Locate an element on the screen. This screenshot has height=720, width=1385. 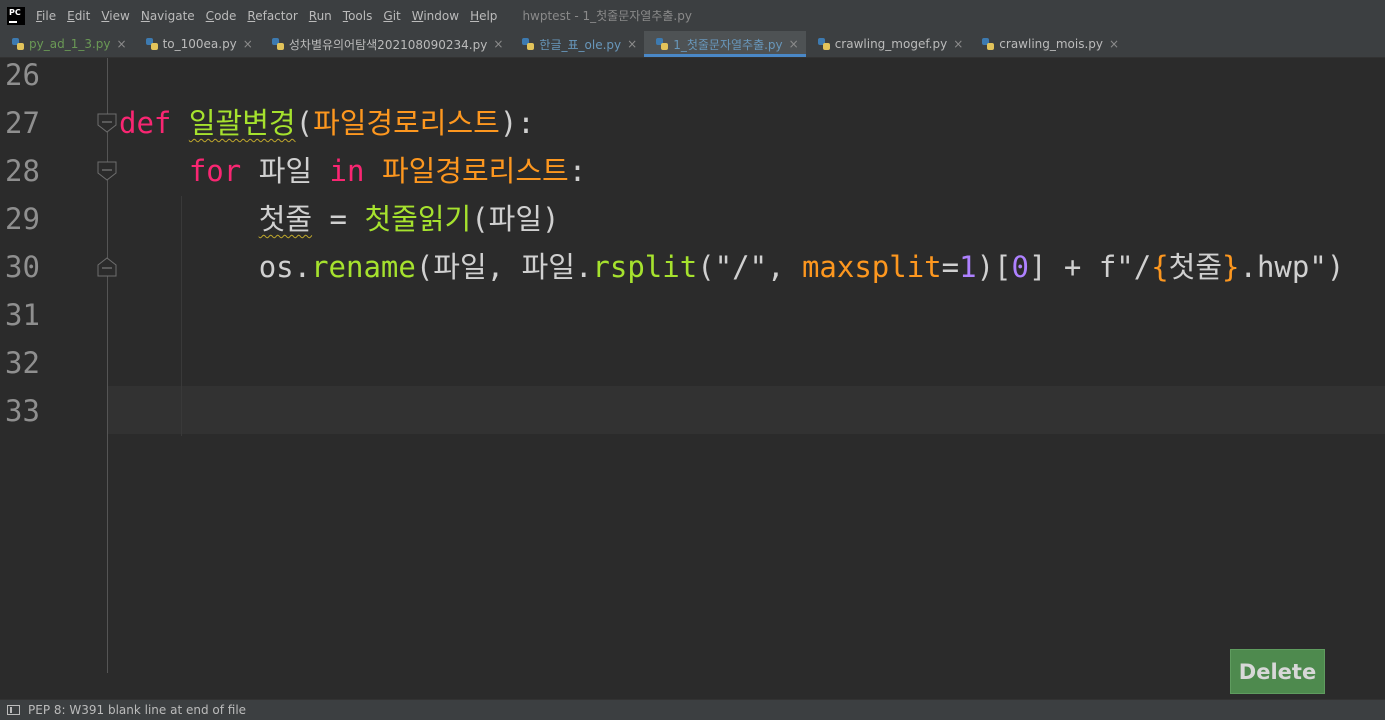
tab-label: 성차별유의어탐색202108090234.py is located at coordinates (388, 44).